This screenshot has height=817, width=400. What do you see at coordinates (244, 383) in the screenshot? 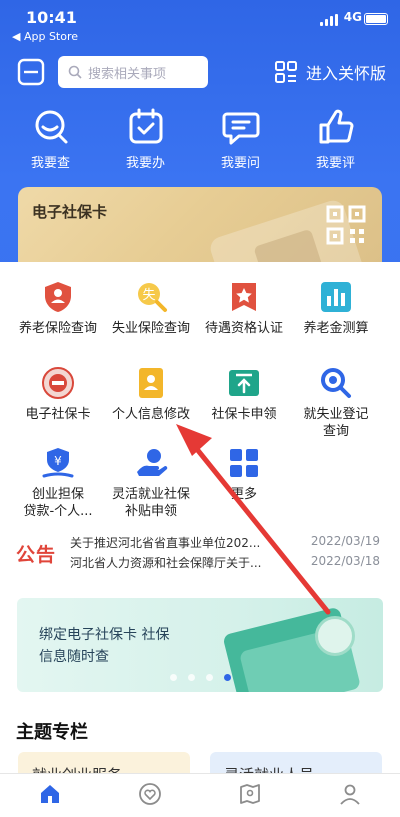
I see `upload-card-icon` at bounding box center [244, 383].